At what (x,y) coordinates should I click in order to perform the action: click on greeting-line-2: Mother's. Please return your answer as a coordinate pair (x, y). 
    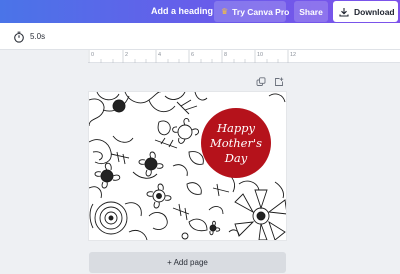
    Looking at the image, I should click on (236, 142).